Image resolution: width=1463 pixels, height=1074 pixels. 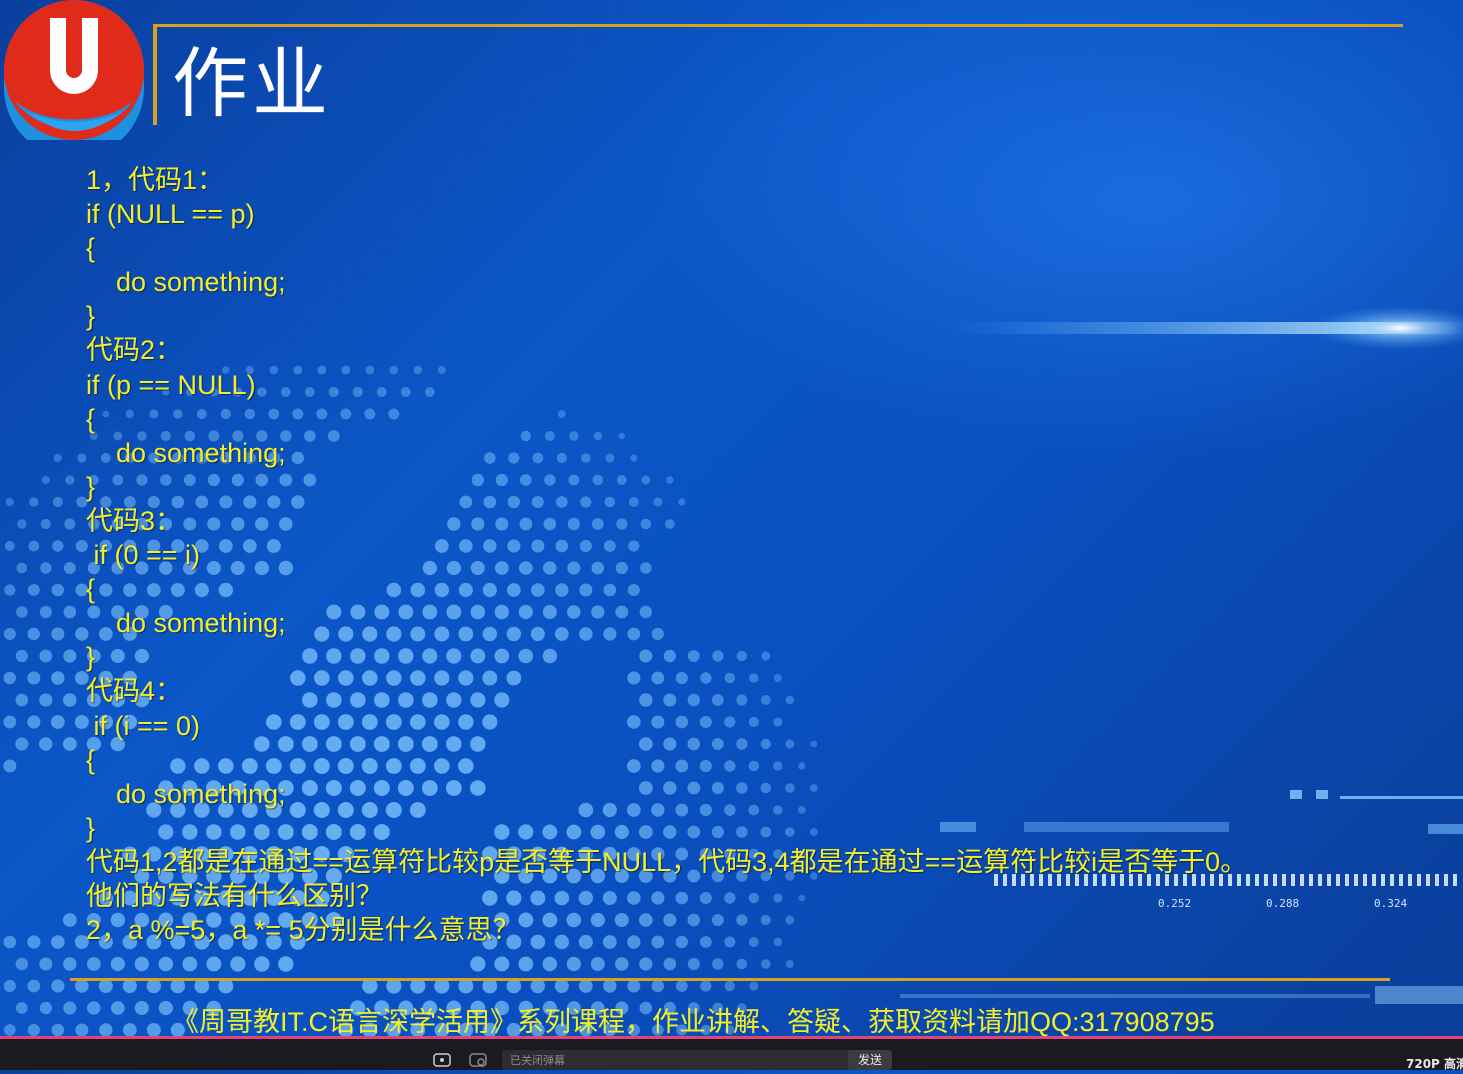 I want to click on content-line: 代码2：, so click(x=134, y=350).